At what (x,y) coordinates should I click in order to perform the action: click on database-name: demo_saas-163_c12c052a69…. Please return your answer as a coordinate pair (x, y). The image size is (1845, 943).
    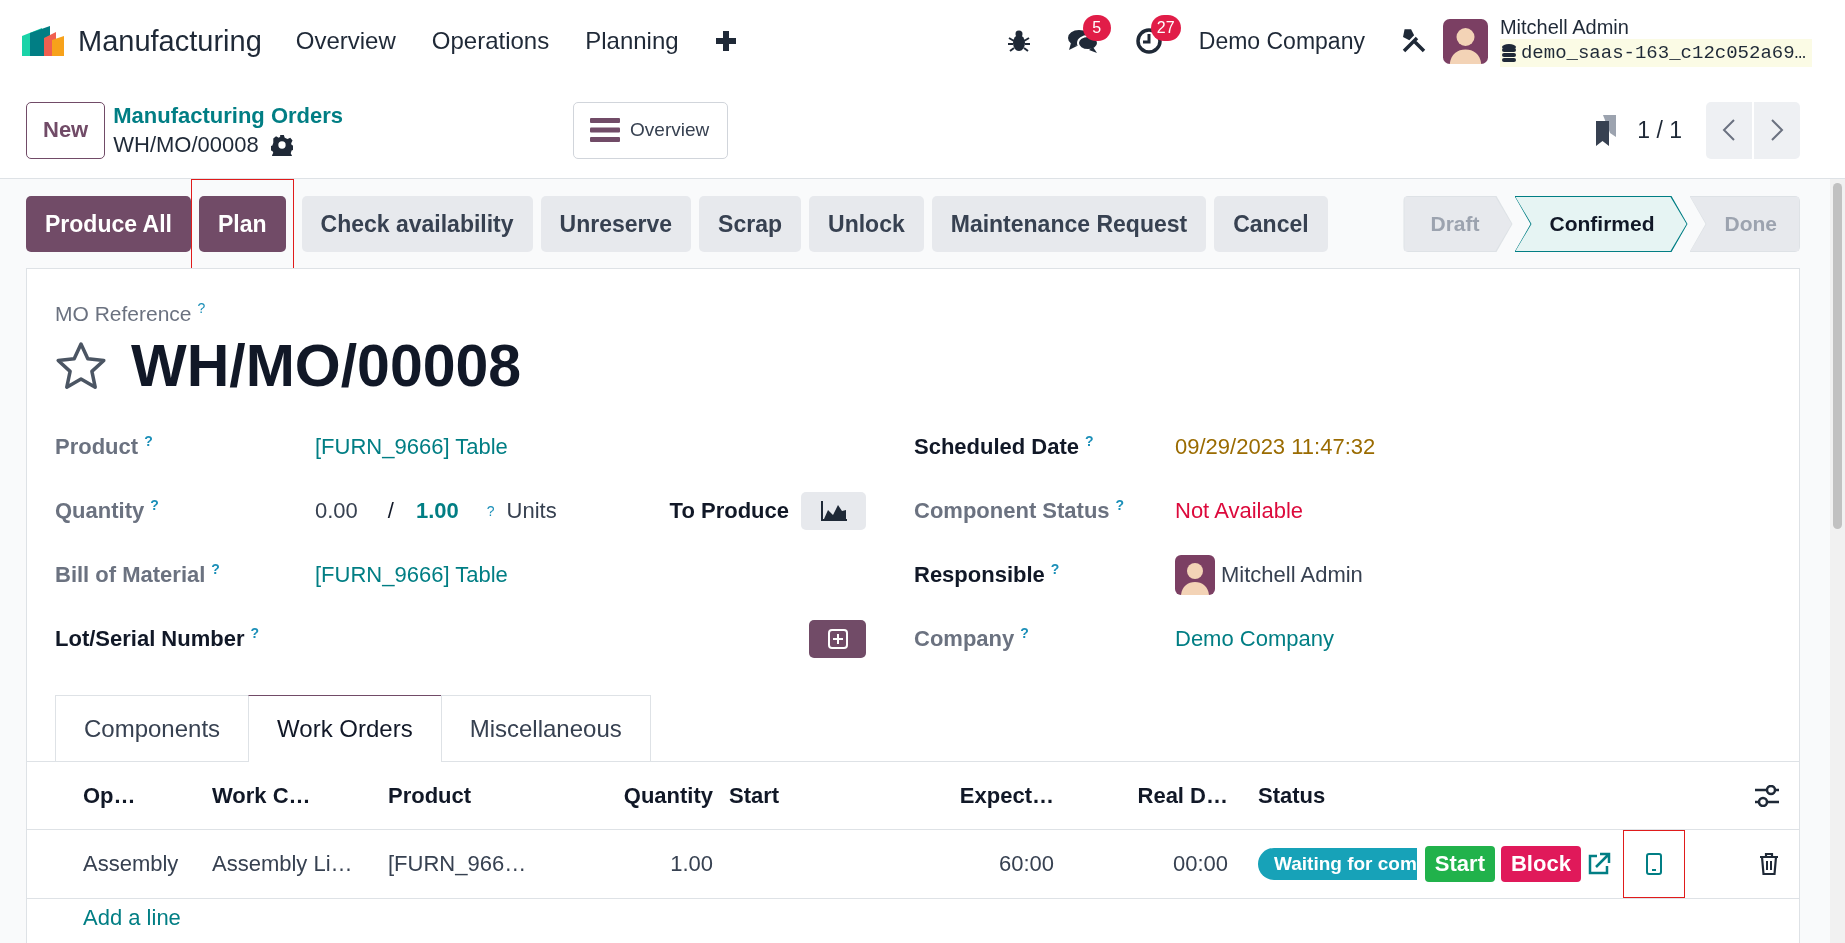
    Looking at the image, I should click on (1655, 53).